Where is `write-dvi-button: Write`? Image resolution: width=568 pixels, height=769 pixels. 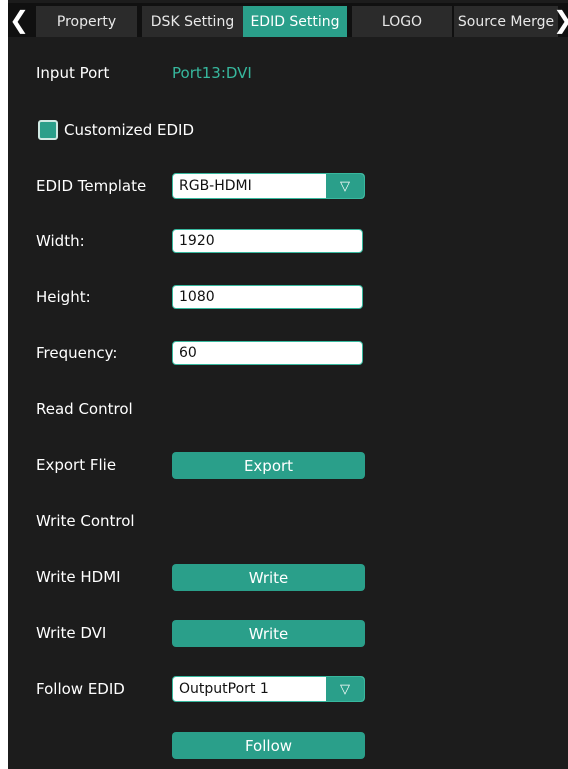 write-dvi-button: Write is located at coordinates (268, 633).